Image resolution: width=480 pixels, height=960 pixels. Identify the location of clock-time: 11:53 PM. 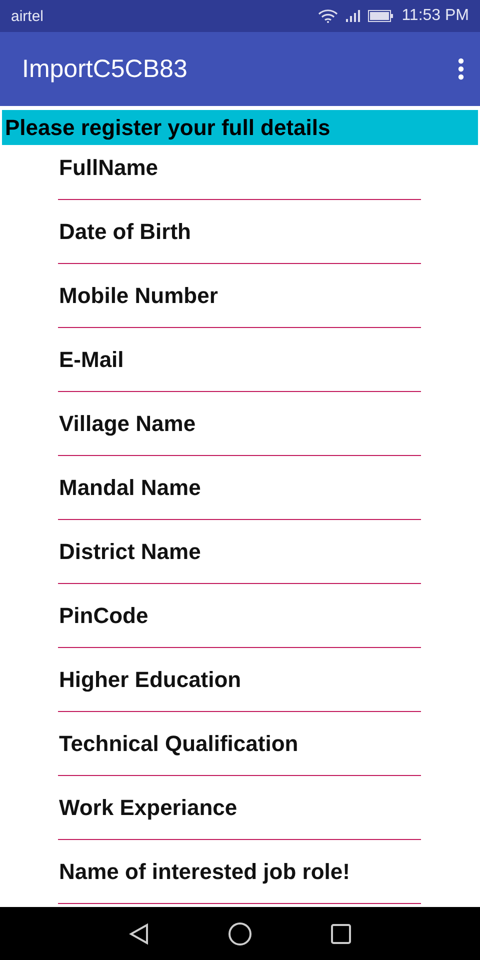
(435, 16).